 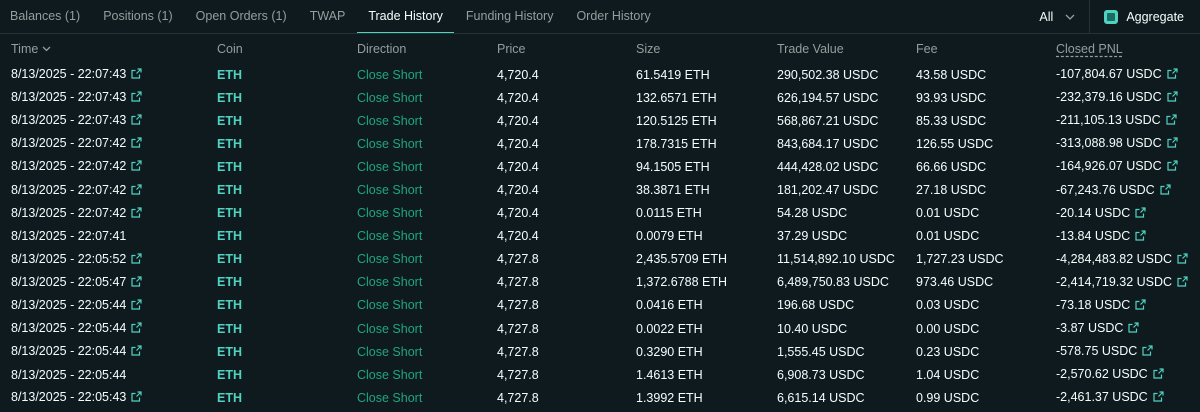 What do you see at coordinates (1128, 236) in the screenshot?
I see `cell-closed-pnl: -13.84 USDC` at bounding box center [1128, 236].